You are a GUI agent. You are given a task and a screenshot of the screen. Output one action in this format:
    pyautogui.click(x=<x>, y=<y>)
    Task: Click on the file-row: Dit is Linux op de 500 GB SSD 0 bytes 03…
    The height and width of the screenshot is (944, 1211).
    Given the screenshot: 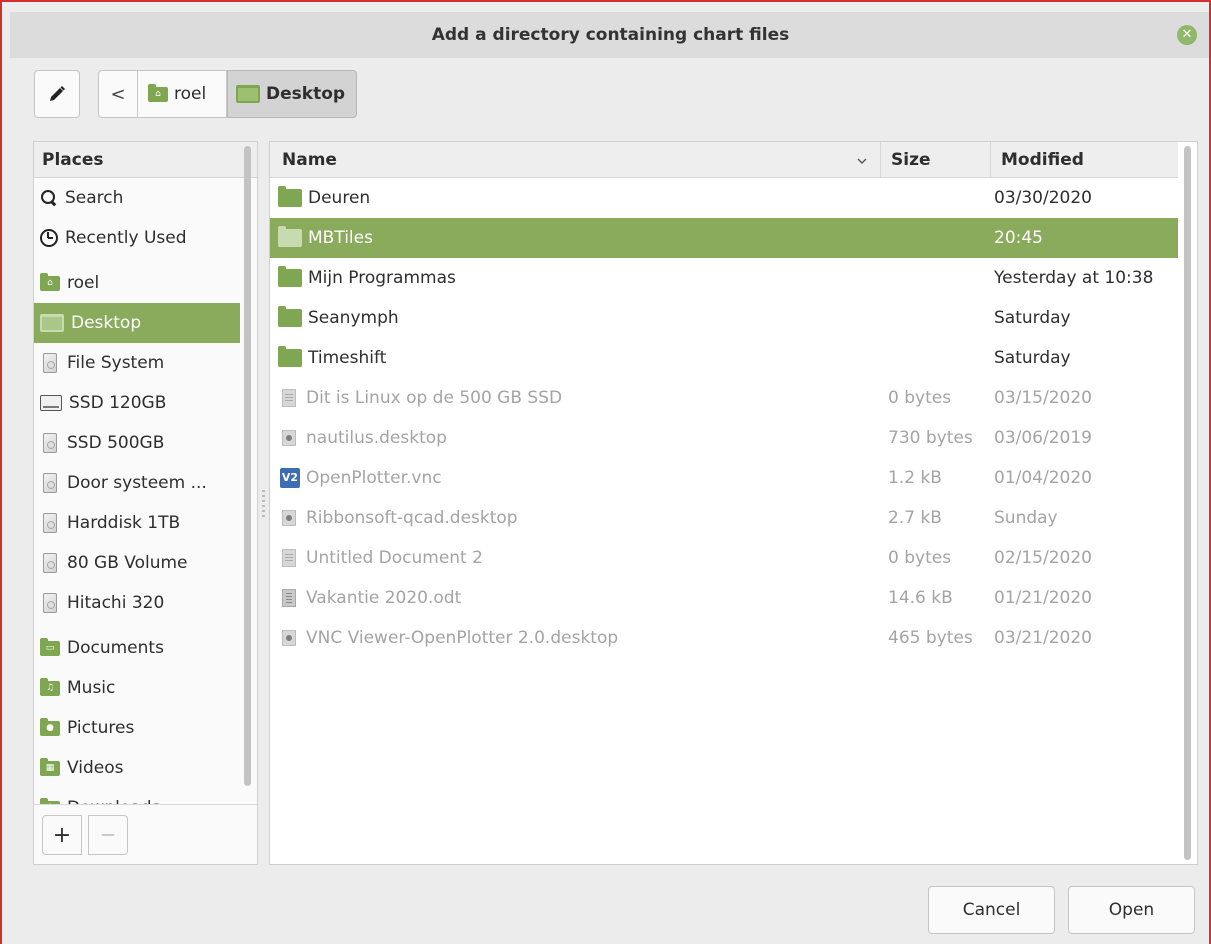 What is the action you would take?
    pyautogui.click(x=724, y=398)
    